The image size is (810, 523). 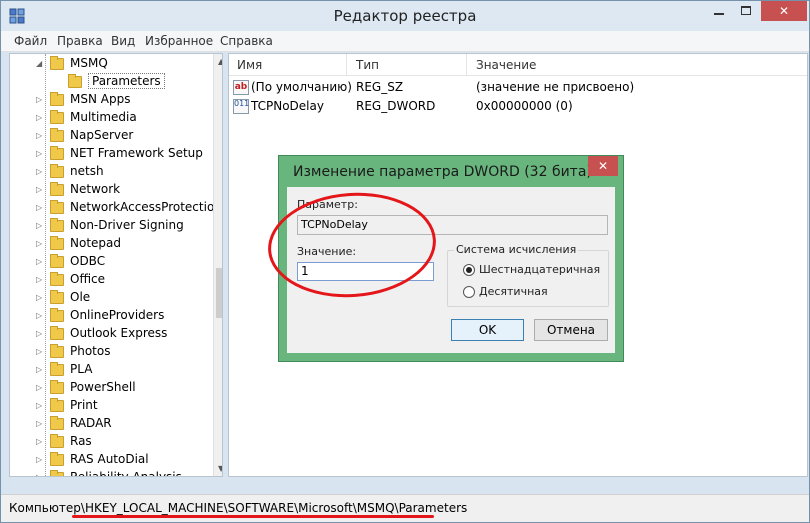 I want to click on tree-item-label: Outlook Express, so click(x=118, y=333).